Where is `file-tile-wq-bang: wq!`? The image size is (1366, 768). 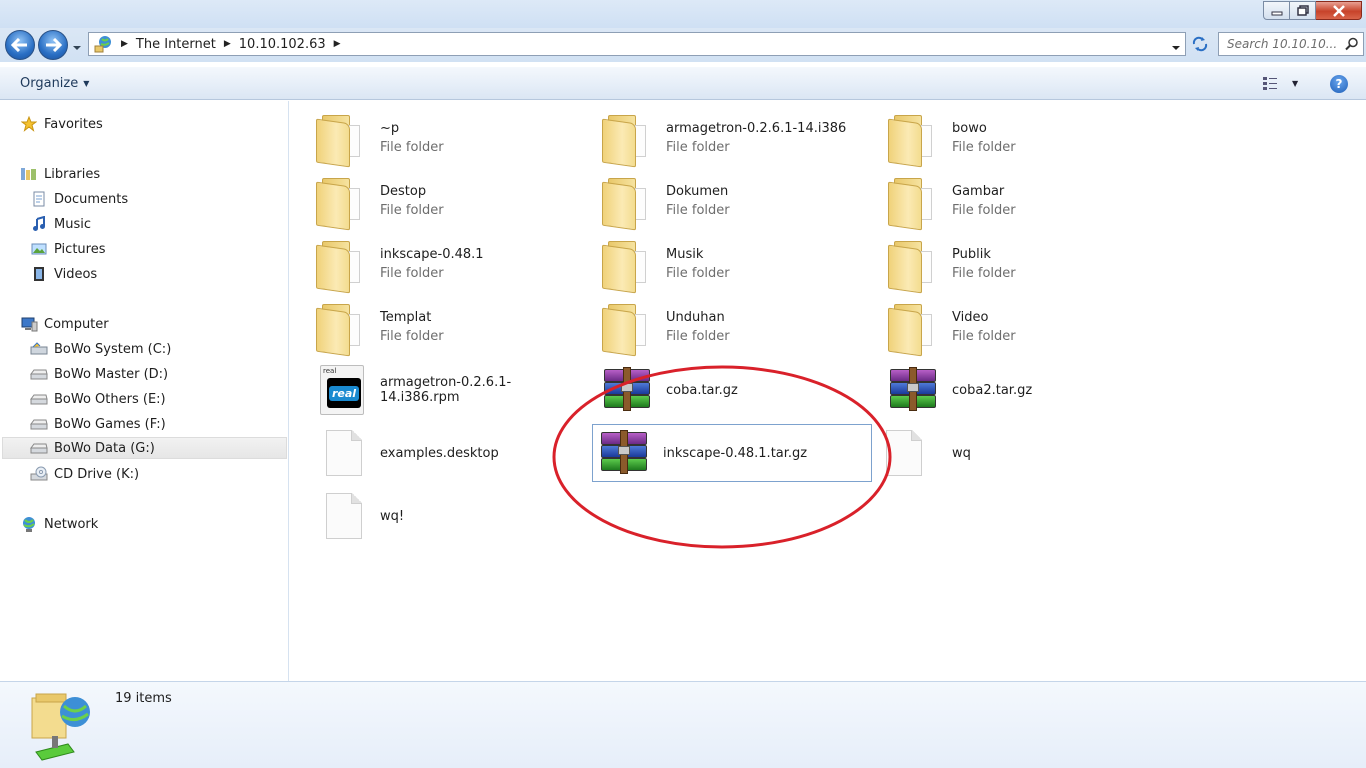
file-tile-wq-bang: wq! is located at coordinates (438, 516).